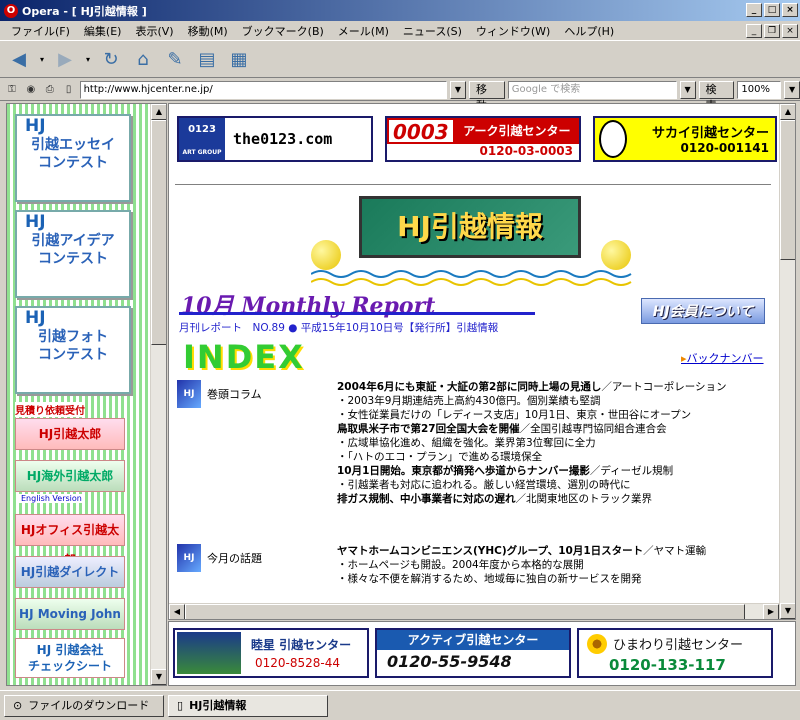 This screenshot has height=720, width=800. I want to click on the0123-banner: 0123 ART GROUP the0123.com, so click(275, 139).